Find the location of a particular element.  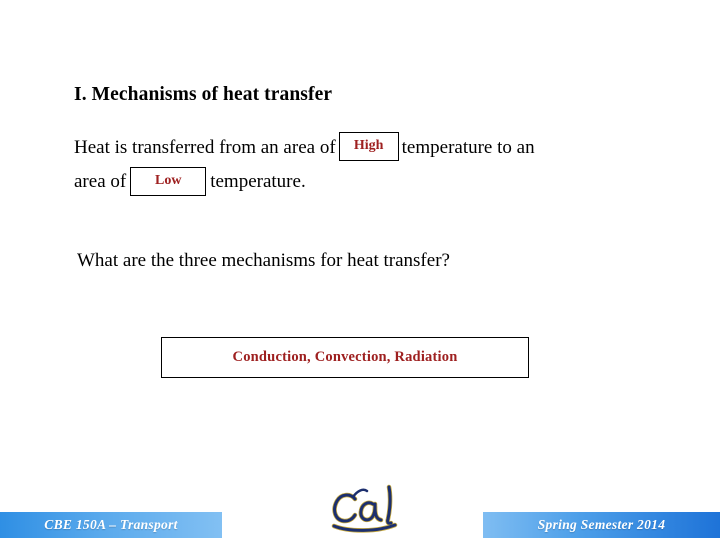

footer-course-label: CBE 150A – Transport is located at coordinates (111, 524).